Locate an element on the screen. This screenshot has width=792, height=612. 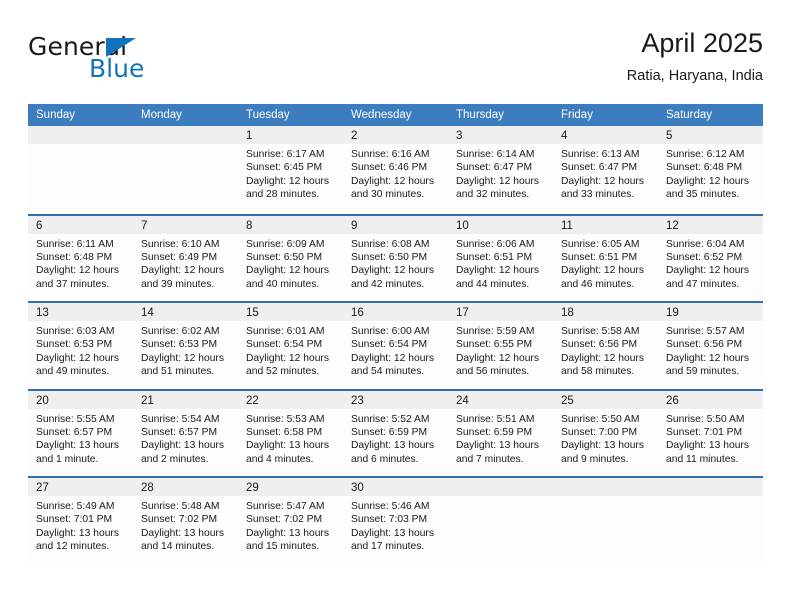
daylight-text-line2: and 11 minutes. is located at coordinates (702, 459).